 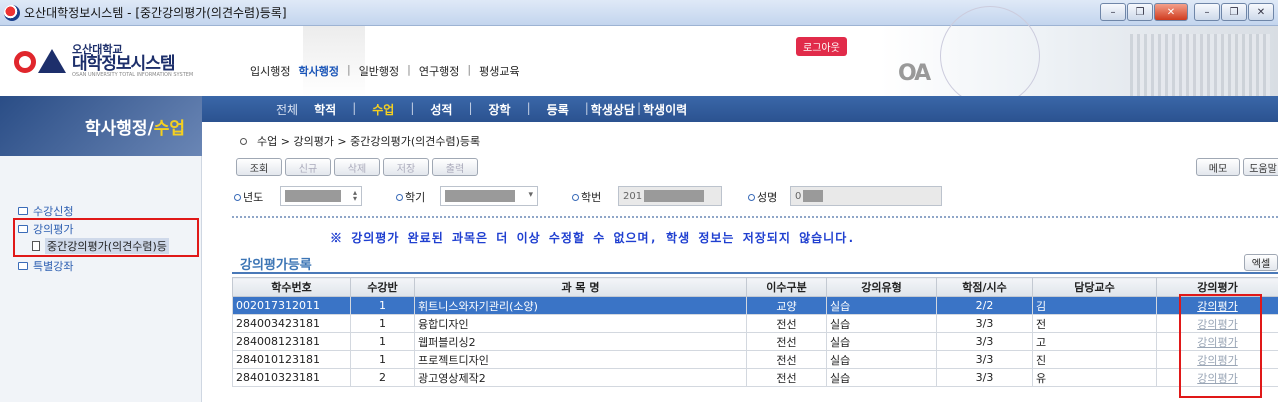 I want to click on logout-button: 로그아웃, so click(x=821, y=46).